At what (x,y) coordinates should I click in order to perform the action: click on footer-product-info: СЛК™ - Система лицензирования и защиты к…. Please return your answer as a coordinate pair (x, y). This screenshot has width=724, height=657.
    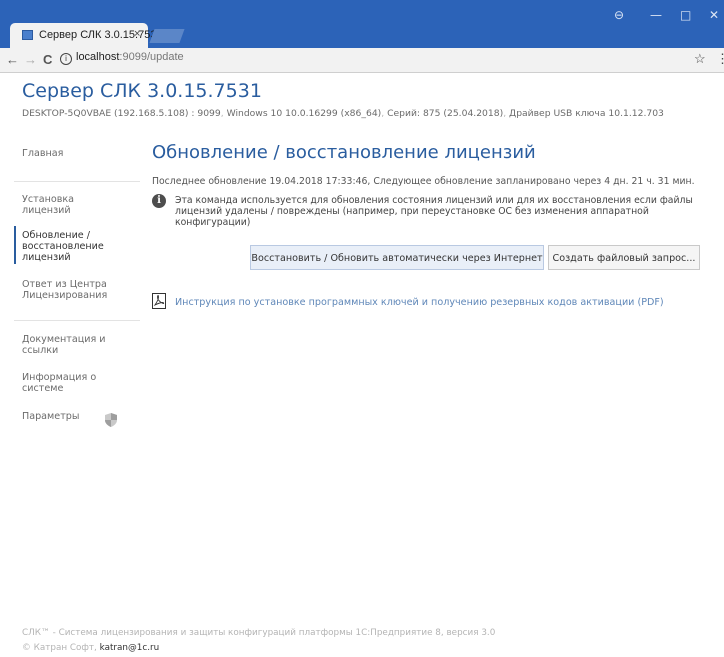
    Looking at the image, I should click on (259, 633).